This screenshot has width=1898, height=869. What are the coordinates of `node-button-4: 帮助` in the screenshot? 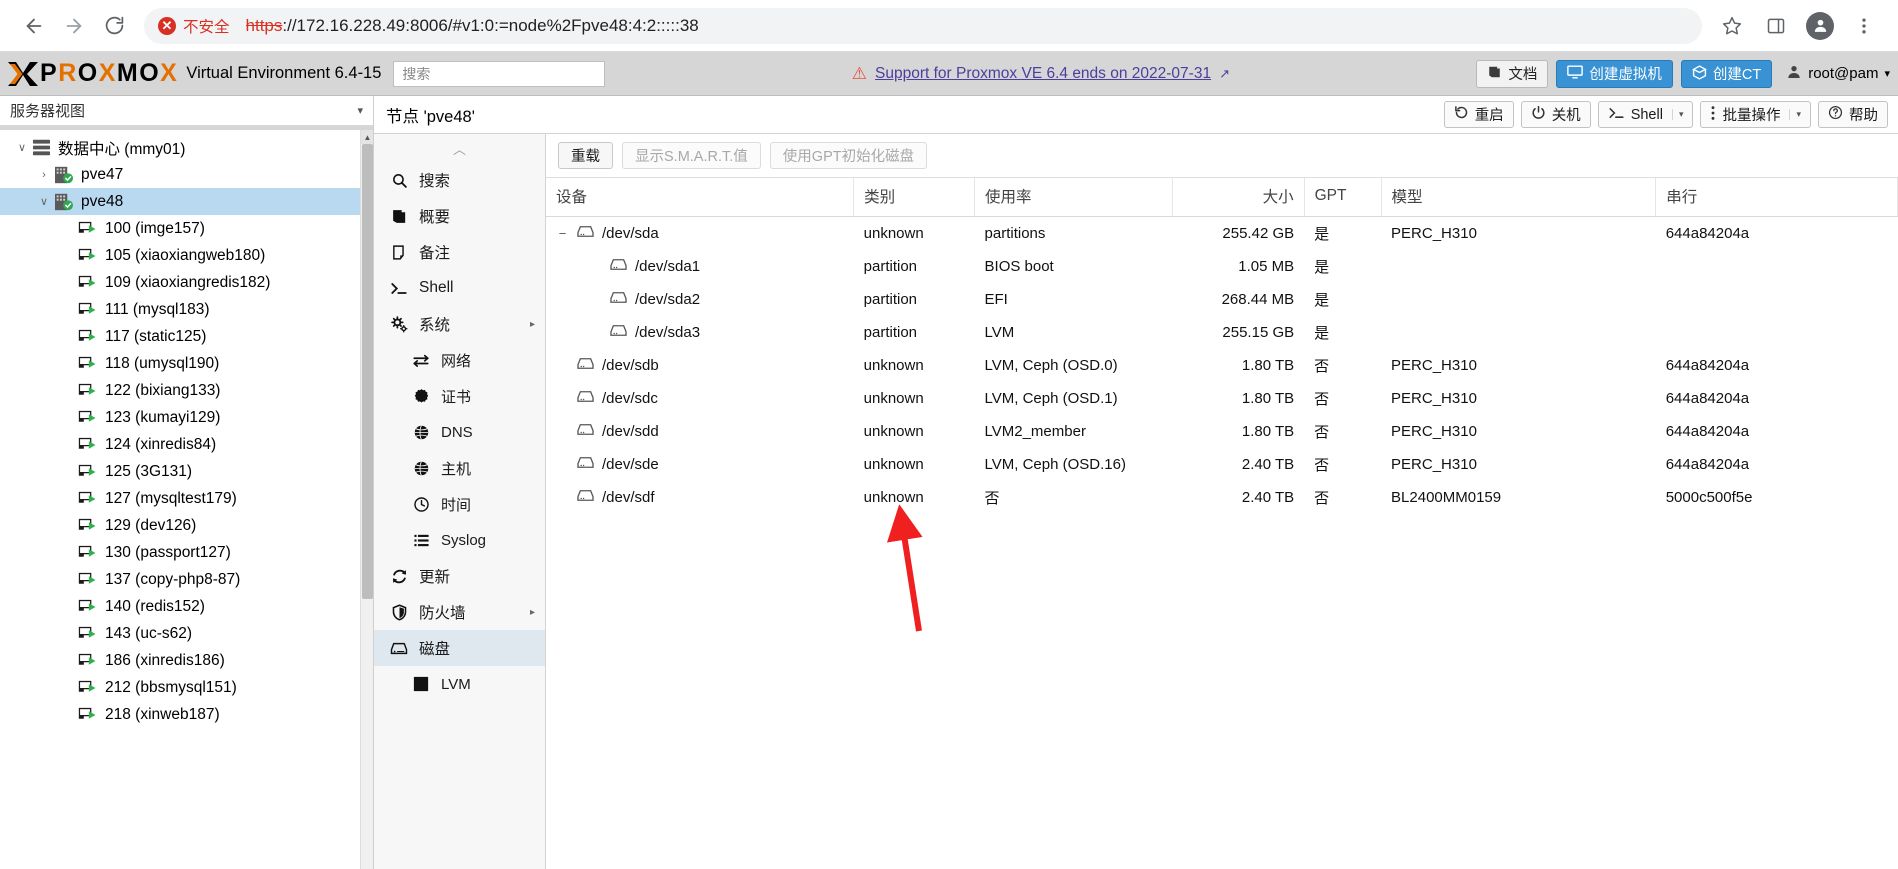 It's located at (1853, 114).